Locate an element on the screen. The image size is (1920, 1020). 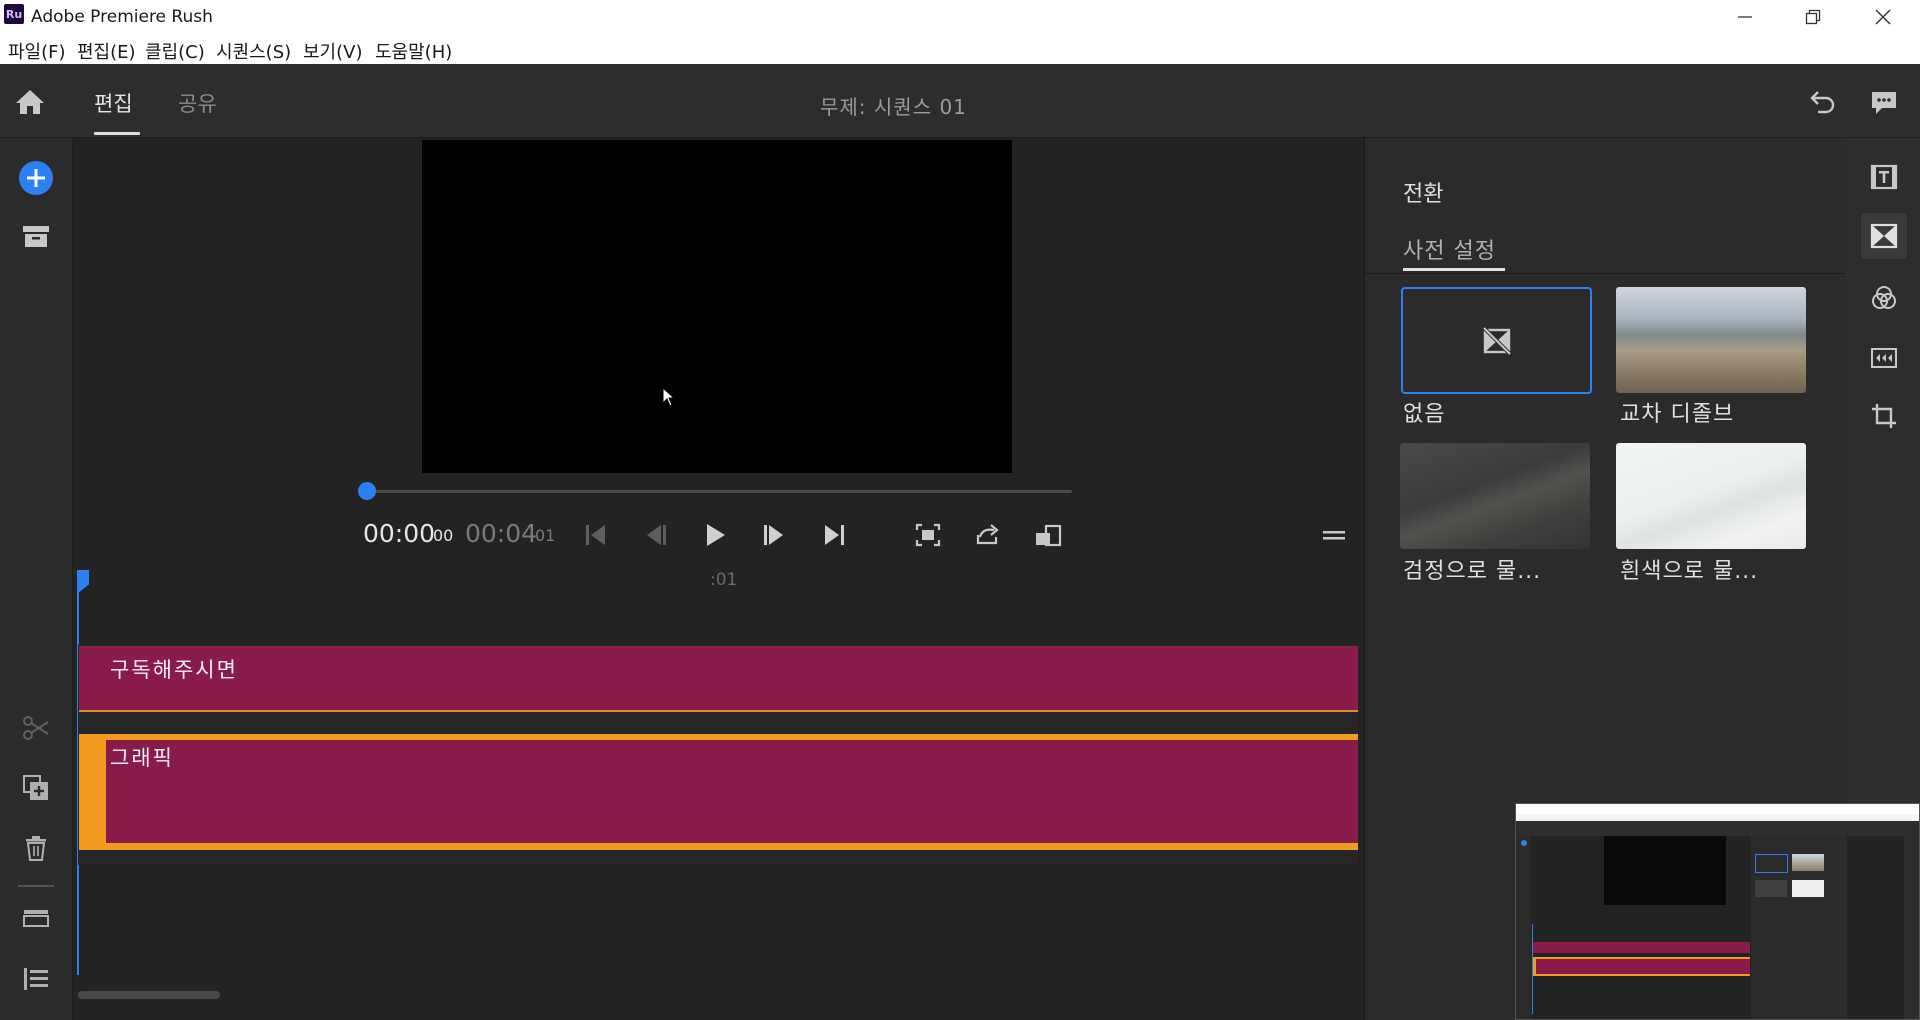
titles-button is located at coordinates (1884, 177).